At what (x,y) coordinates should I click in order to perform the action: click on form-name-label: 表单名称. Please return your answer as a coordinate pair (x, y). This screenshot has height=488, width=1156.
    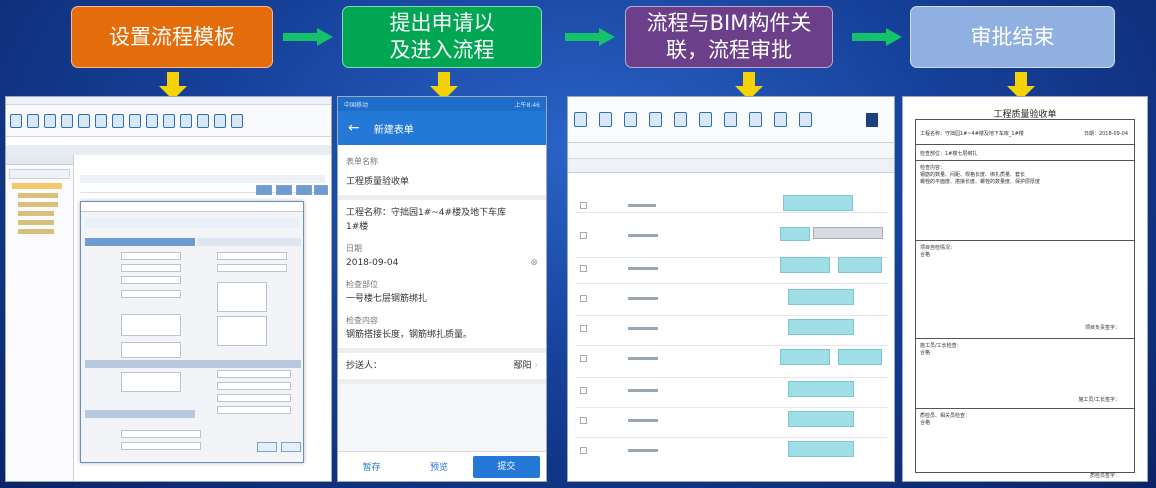
    Looking at the image, I should click on (362, 161).